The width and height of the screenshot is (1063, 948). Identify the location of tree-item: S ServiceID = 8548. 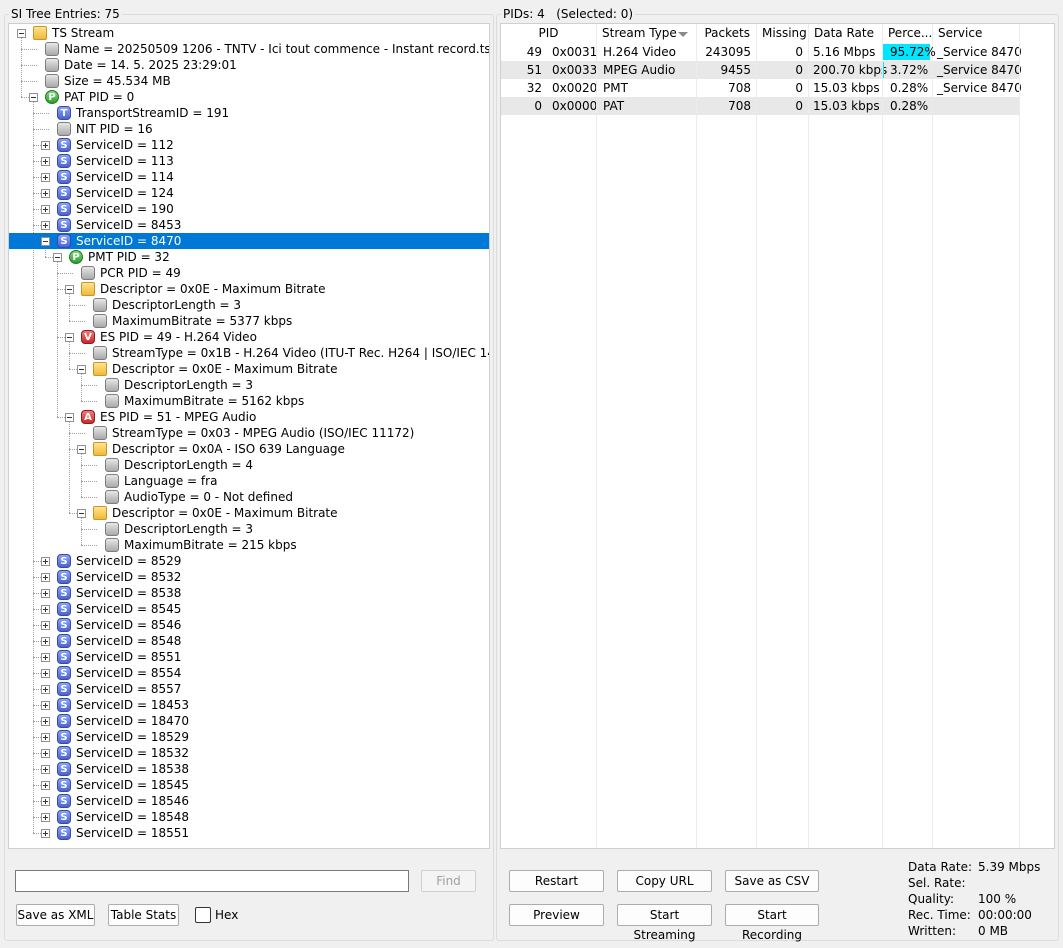
(249, 641).